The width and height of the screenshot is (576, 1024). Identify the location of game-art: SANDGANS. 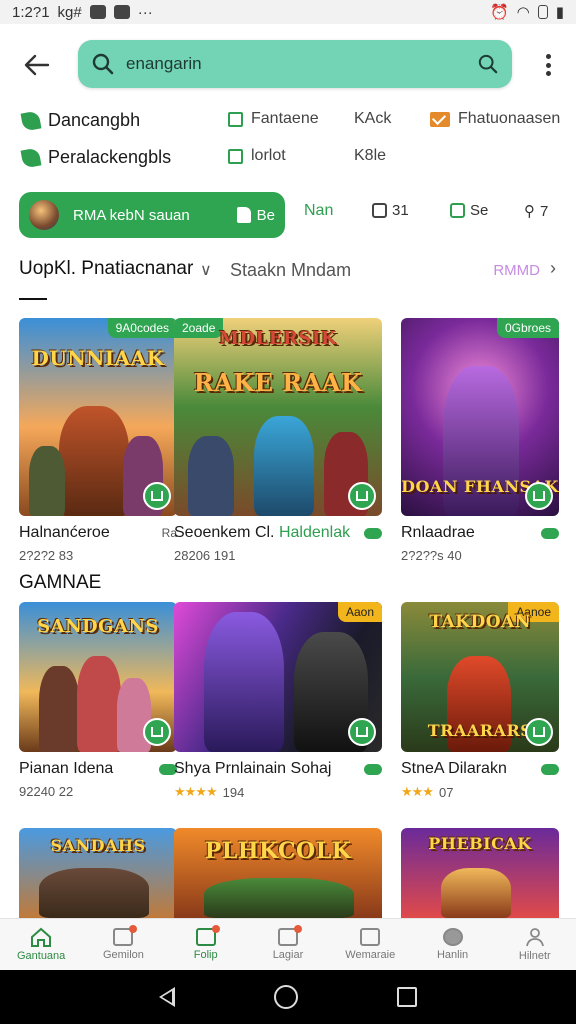
(98, 677).